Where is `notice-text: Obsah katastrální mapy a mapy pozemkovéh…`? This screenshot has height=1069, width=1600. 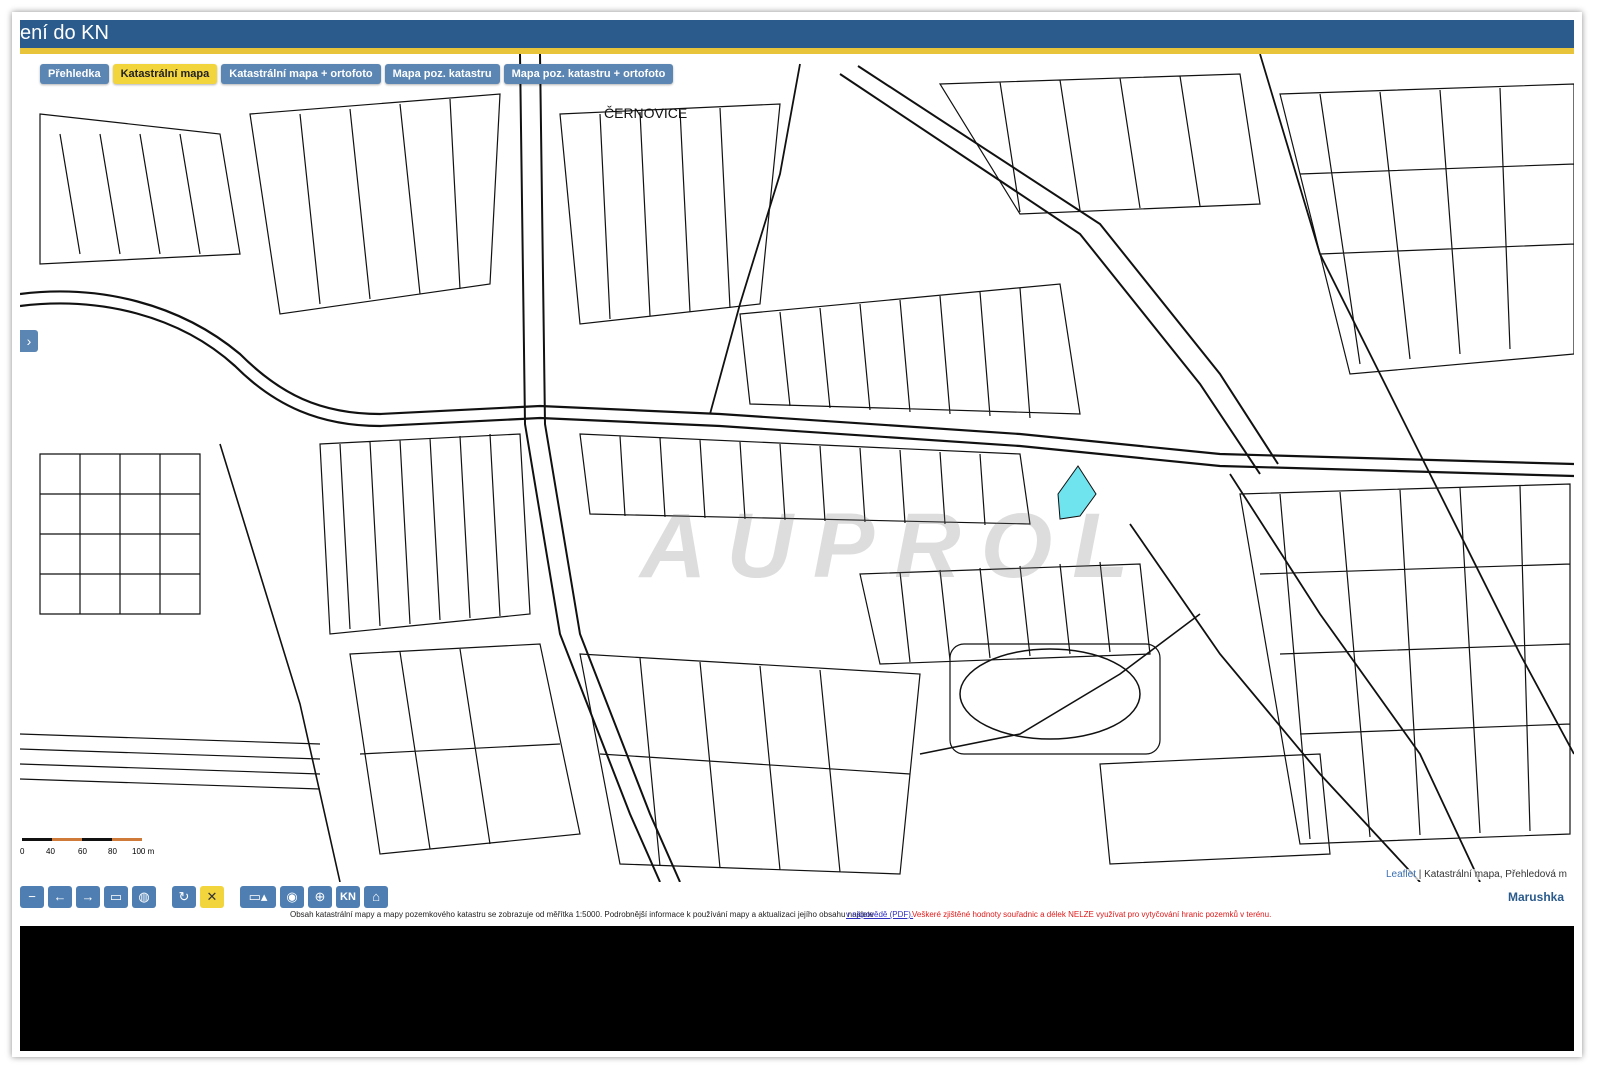
notice-text: Obsah katastrální mapy a mapy pozemkovéh… is located at coordinates (582, 914).